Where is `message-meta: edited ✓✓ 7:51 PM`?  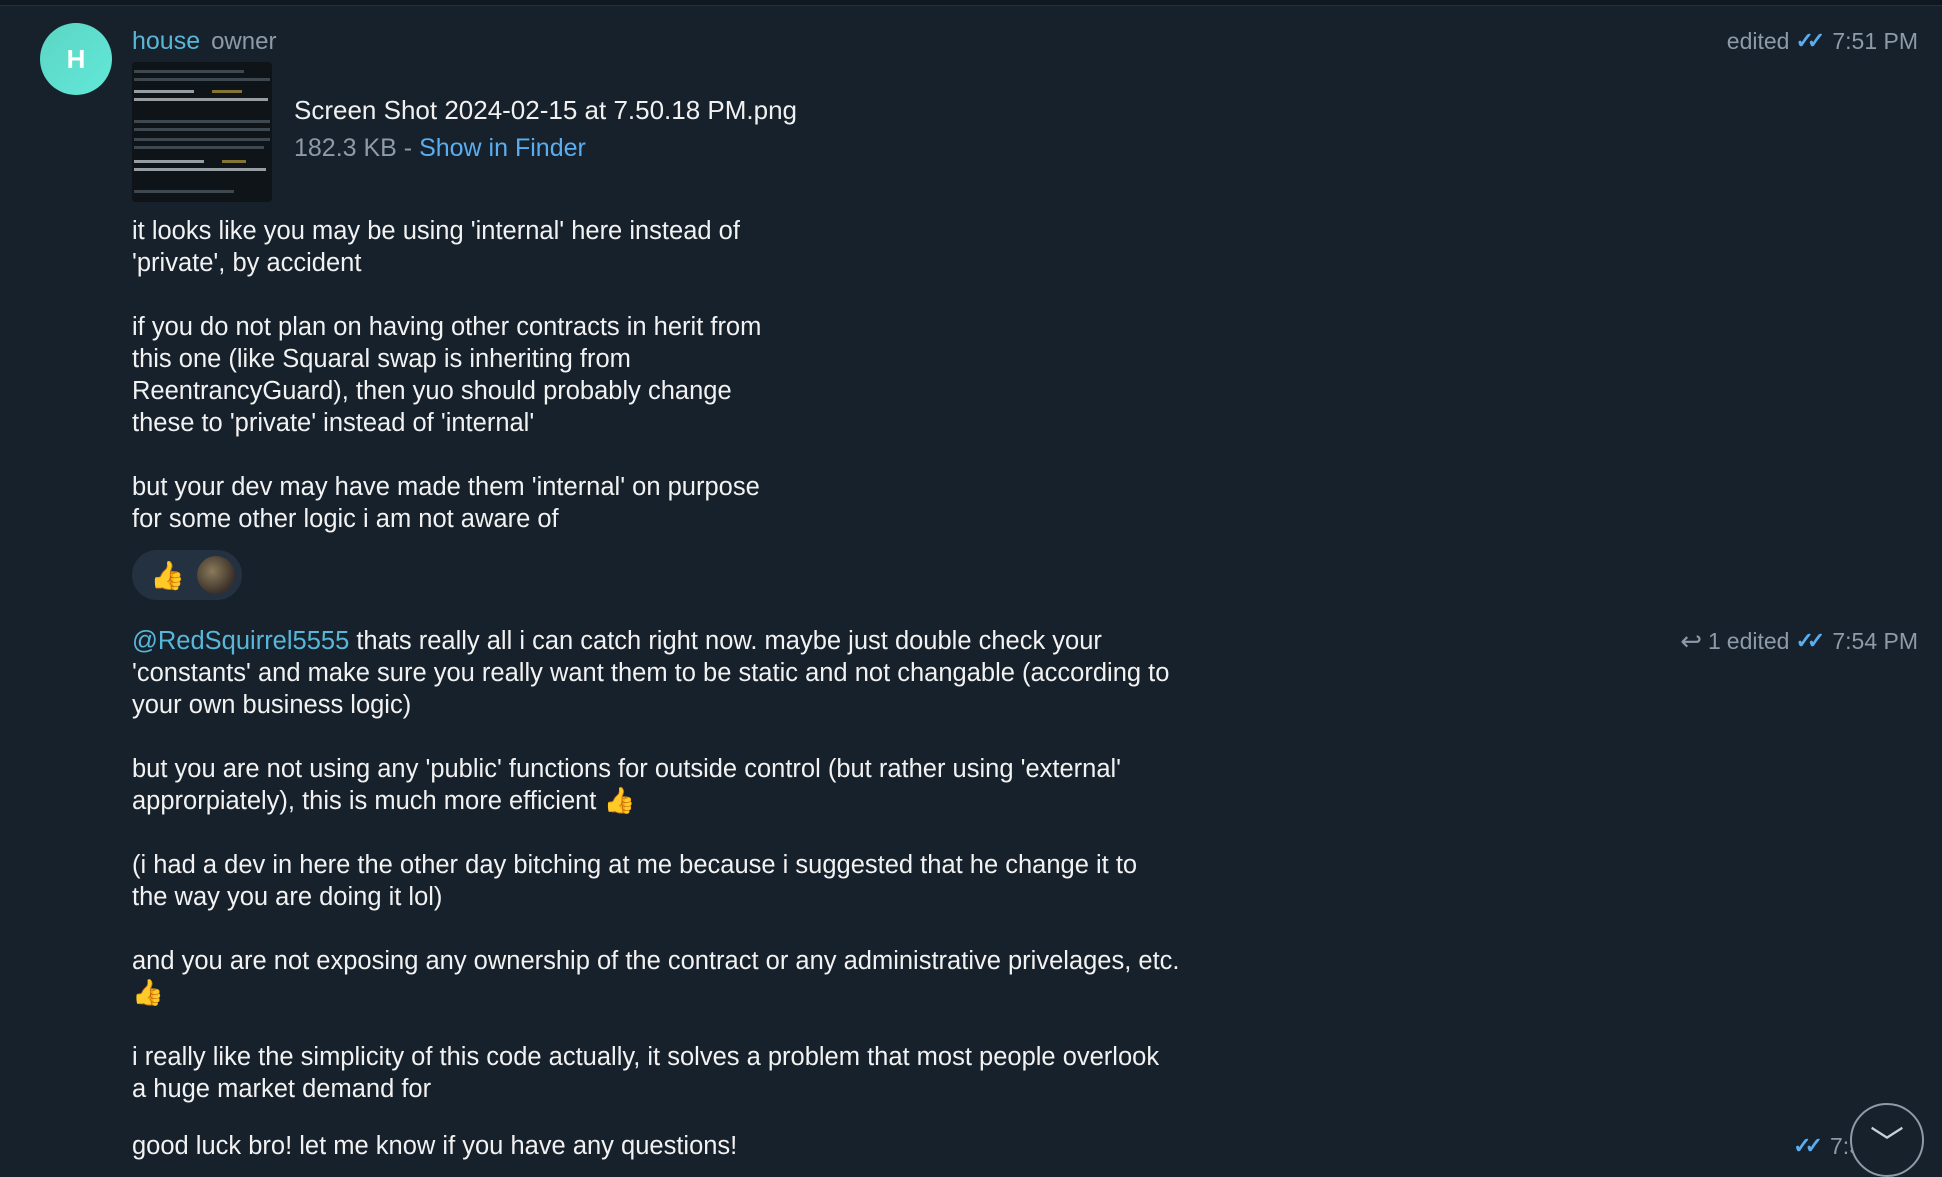 message-meta: edited ✓✓ 7:51 PM is located at coordinates (1822, 41).